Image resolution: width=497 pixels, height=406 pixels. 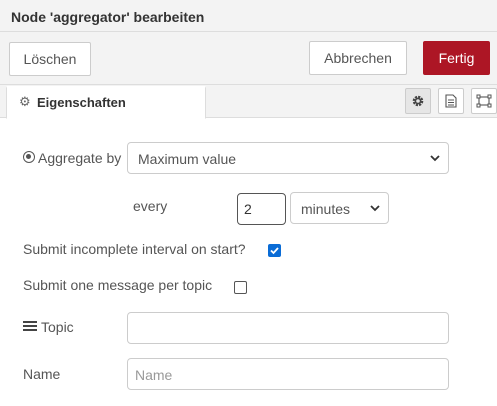 What do you see at coordinates (248, 209) in the screenshot?
I see `every-input-value: 2` at bounding box center [248, 209].